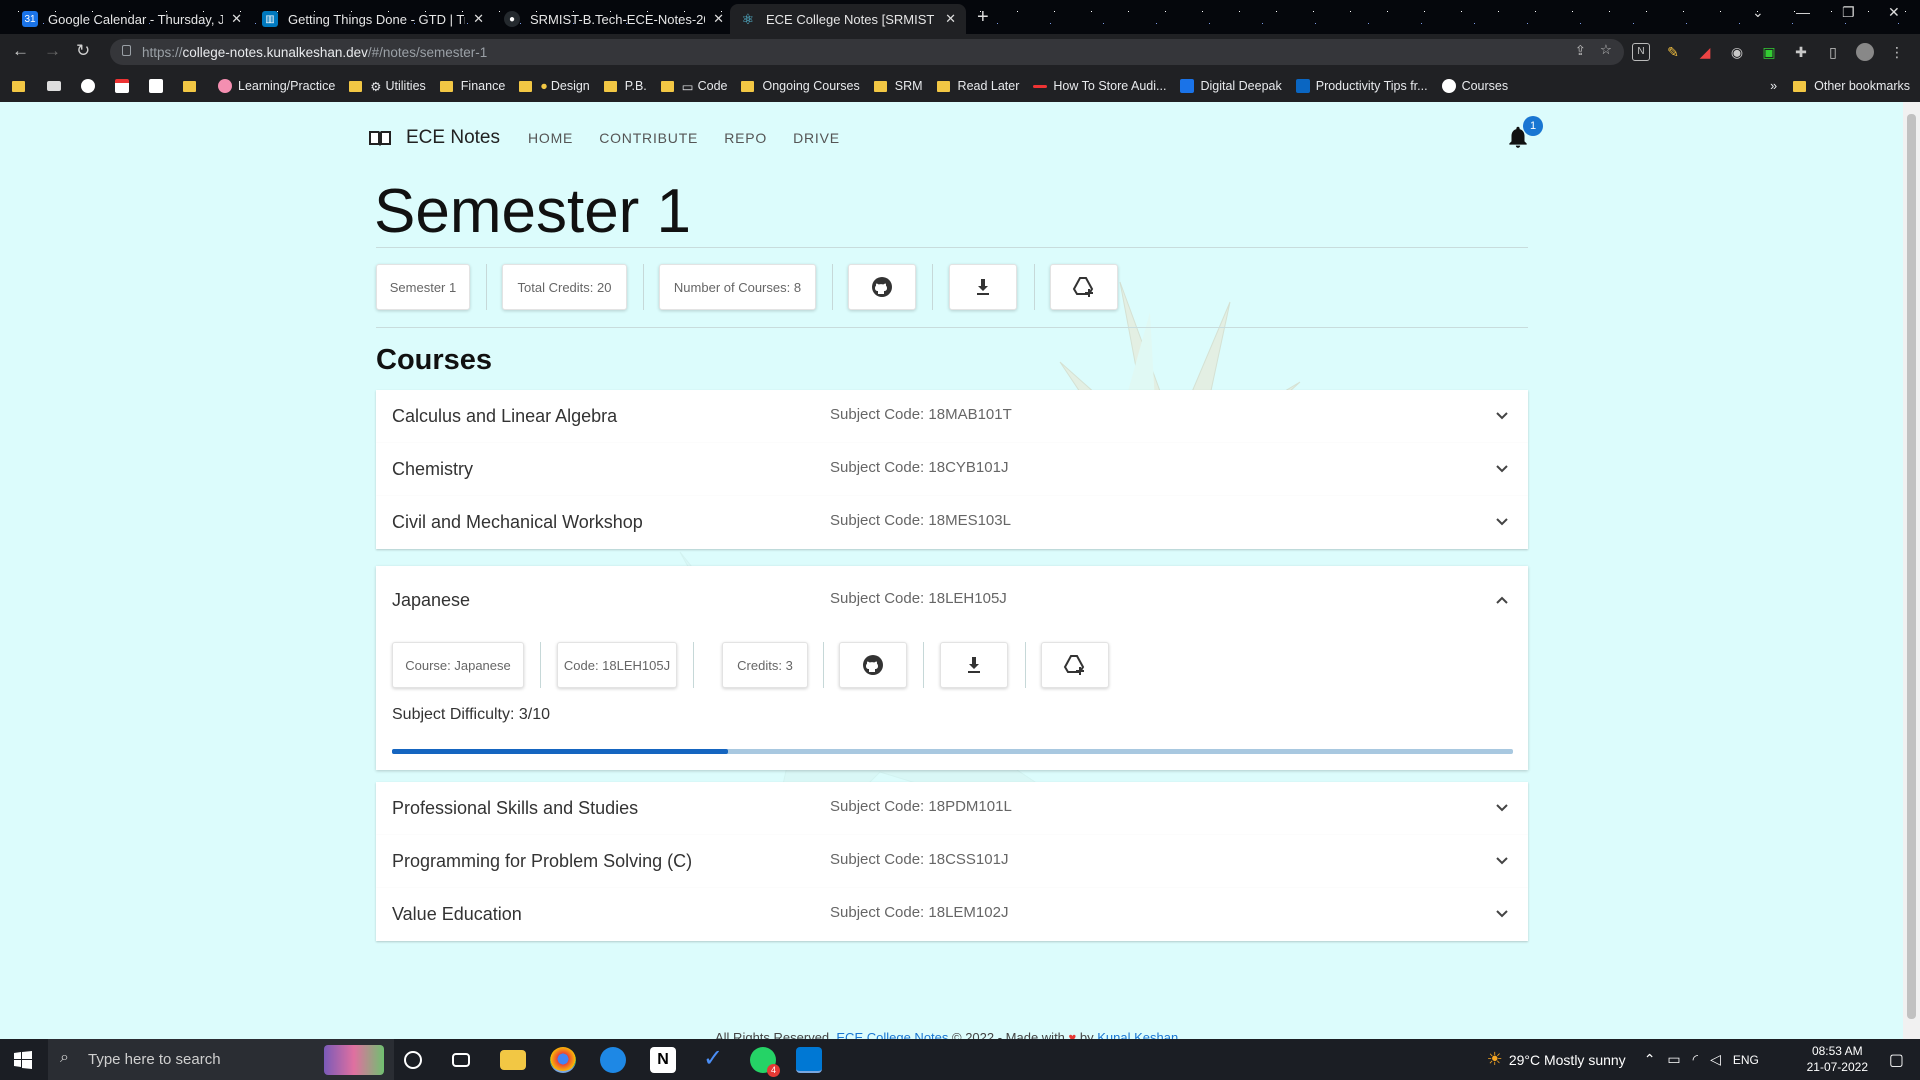 This screenshot has width=1920, height=1080. Describe the element at coordinates (1673, 1059) in the screenshot. I see `battery-icon: ▭` at that location.